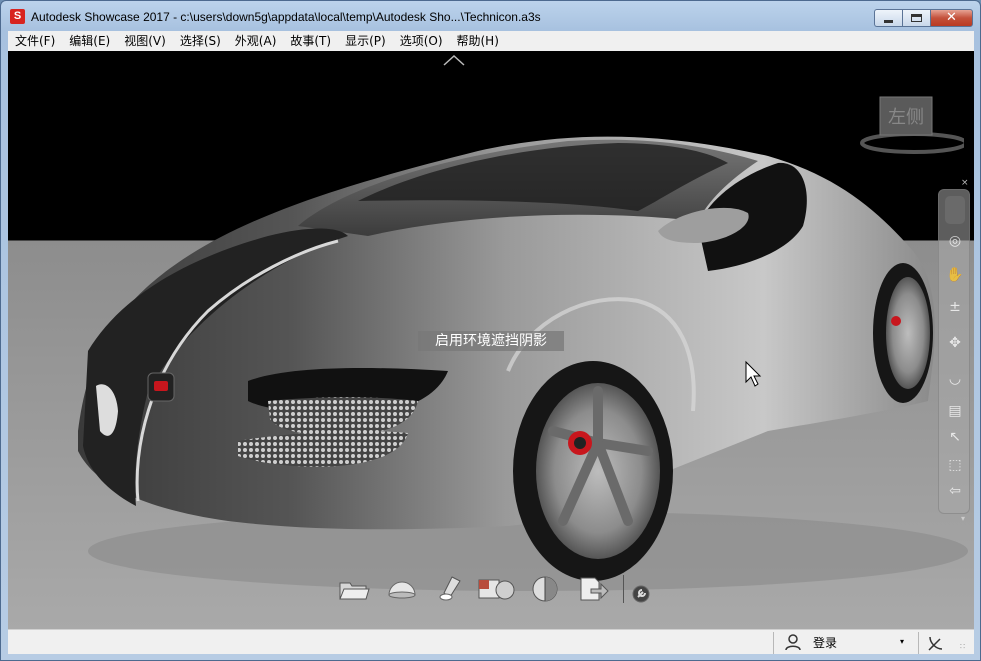  I want to click on environment-dome-icon, so click(402, 589).